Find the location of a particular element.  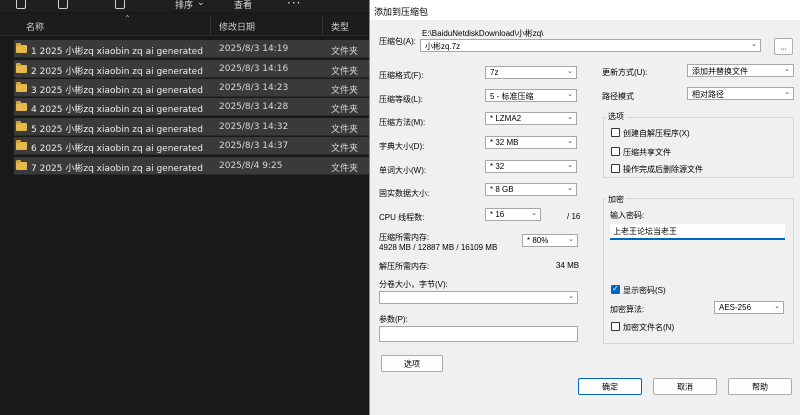

split-label: 分卷大小，字节(V): is located at coordinates (413, 284).